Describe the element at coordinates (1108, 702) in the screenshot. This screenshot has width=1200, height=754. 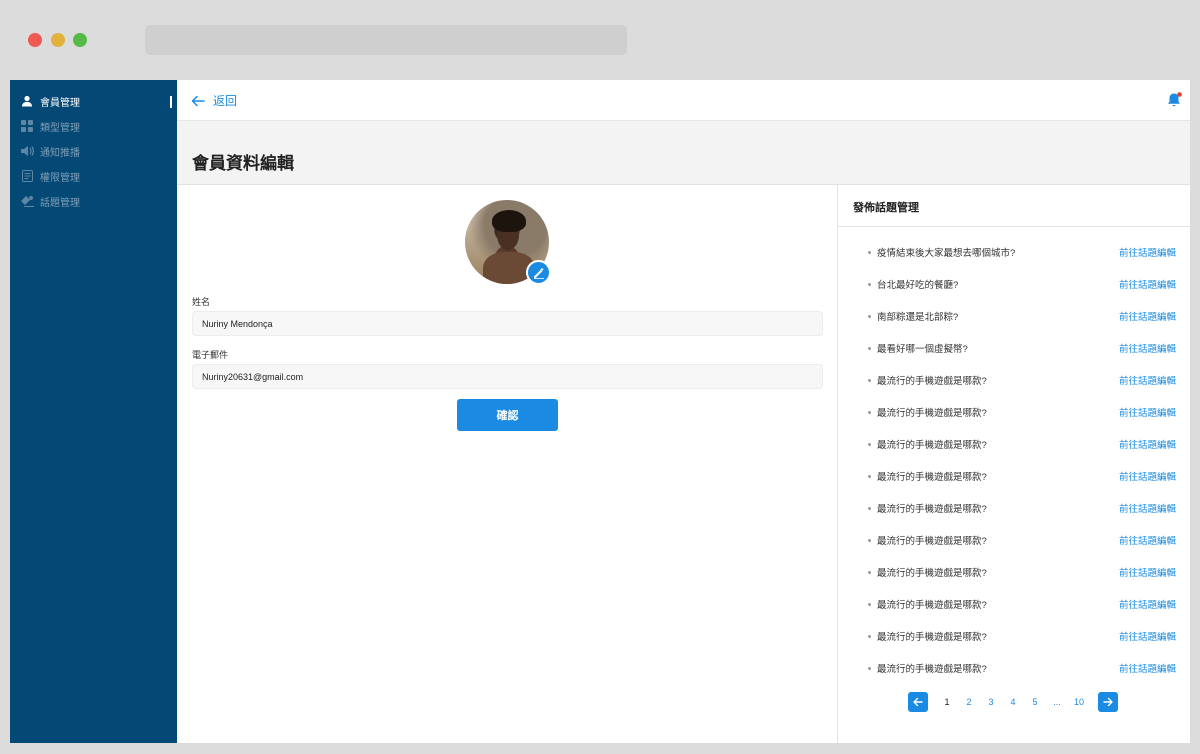
I see `next-page-button` at that location.